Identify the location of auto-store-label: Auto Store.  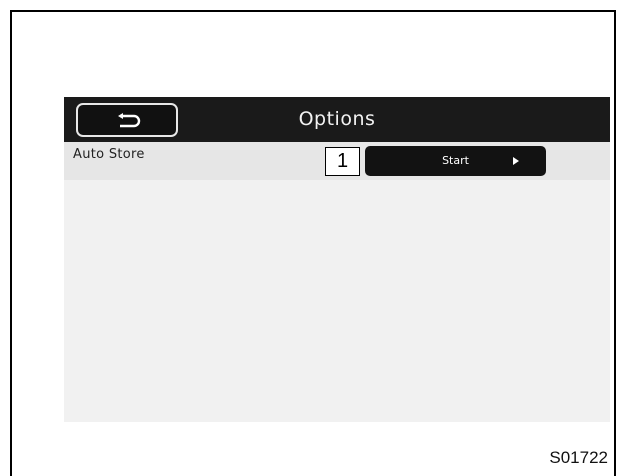
(109, 154).